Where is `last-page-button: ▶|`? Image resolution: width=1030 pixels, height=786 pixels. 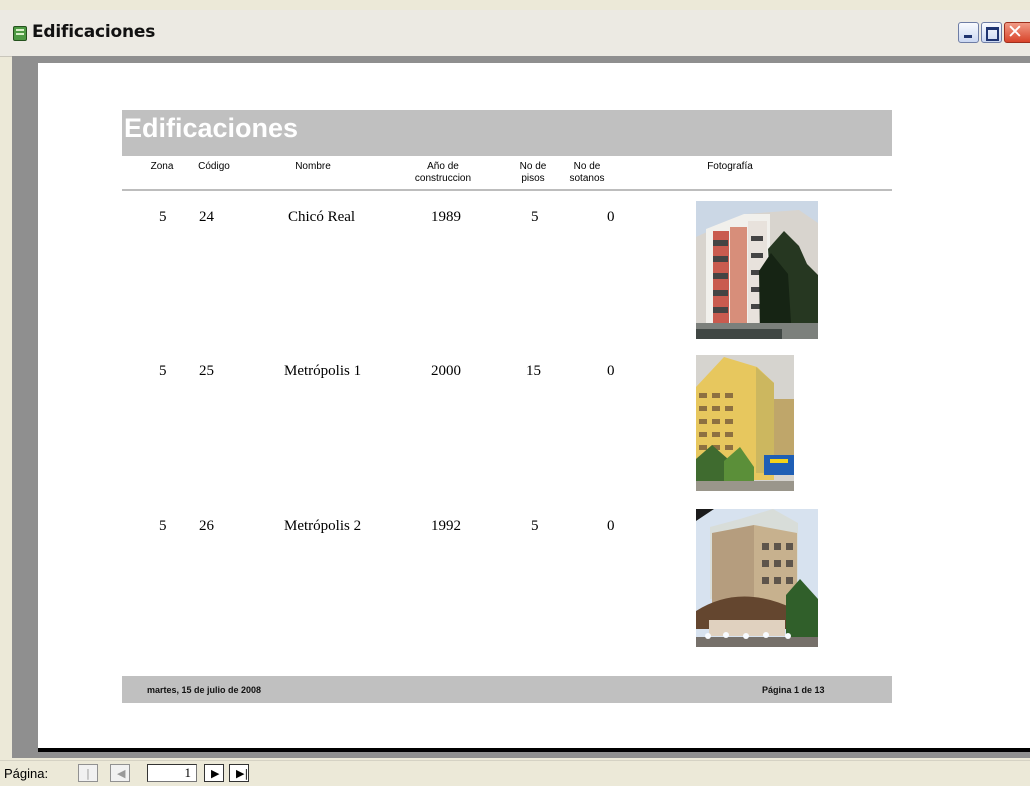 last-page-button: ▶| is located at coordinates (239, 773).